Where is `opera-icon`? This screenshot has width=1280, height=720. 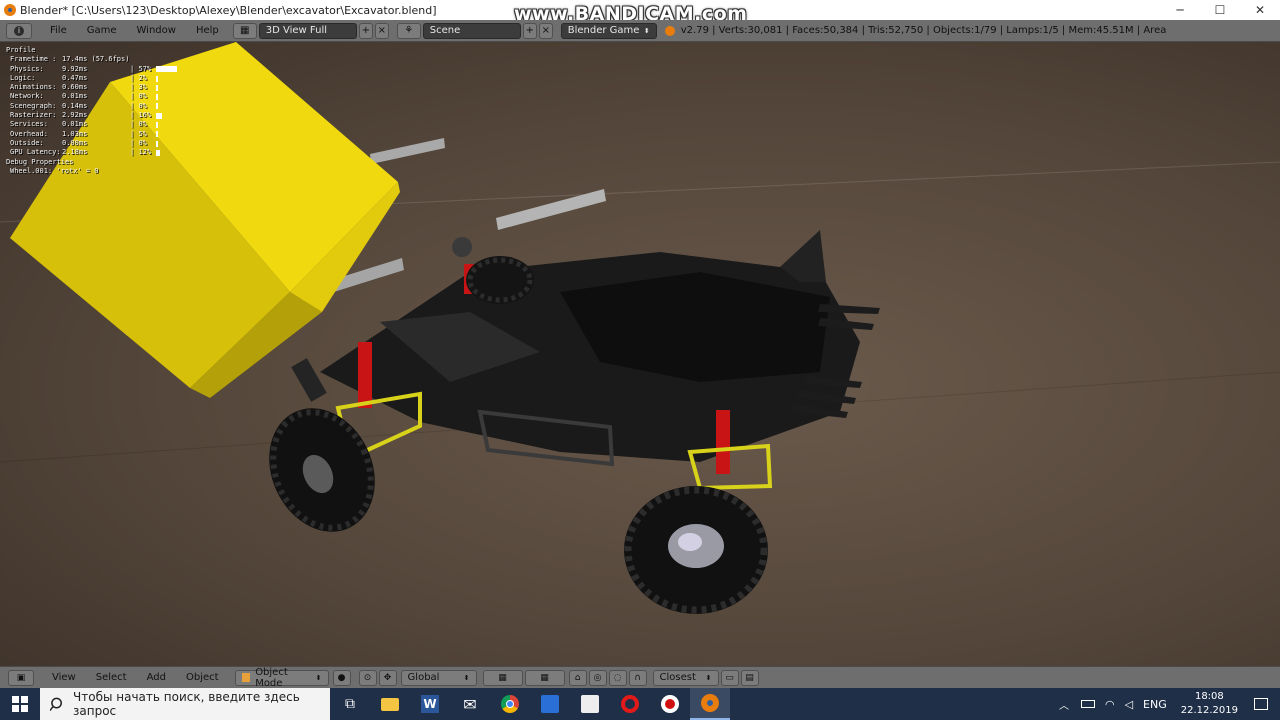 opera-icon is located at coordinates (630, 704).